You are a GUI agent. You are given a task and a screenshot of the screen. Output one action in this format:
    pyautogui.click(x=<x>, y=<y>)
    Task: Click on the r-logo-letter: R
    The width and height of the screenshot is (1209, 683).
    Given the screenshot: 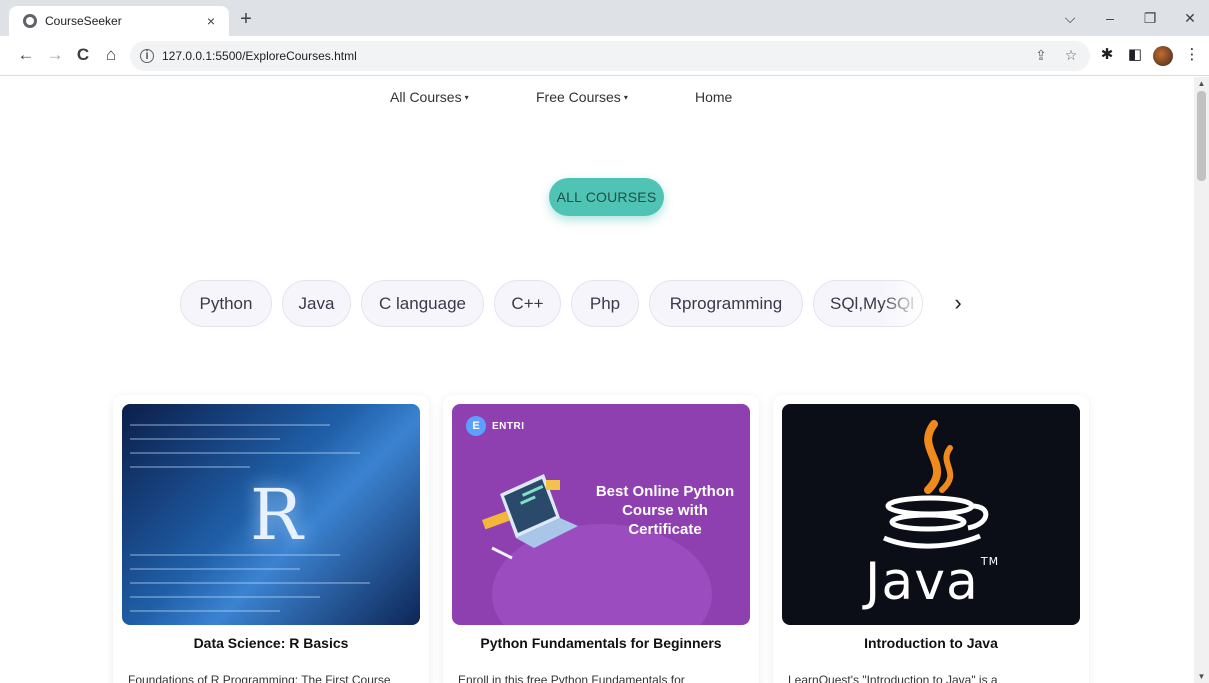 What is the action you would take?
    pyautogui.click(x=276, y=515)
    